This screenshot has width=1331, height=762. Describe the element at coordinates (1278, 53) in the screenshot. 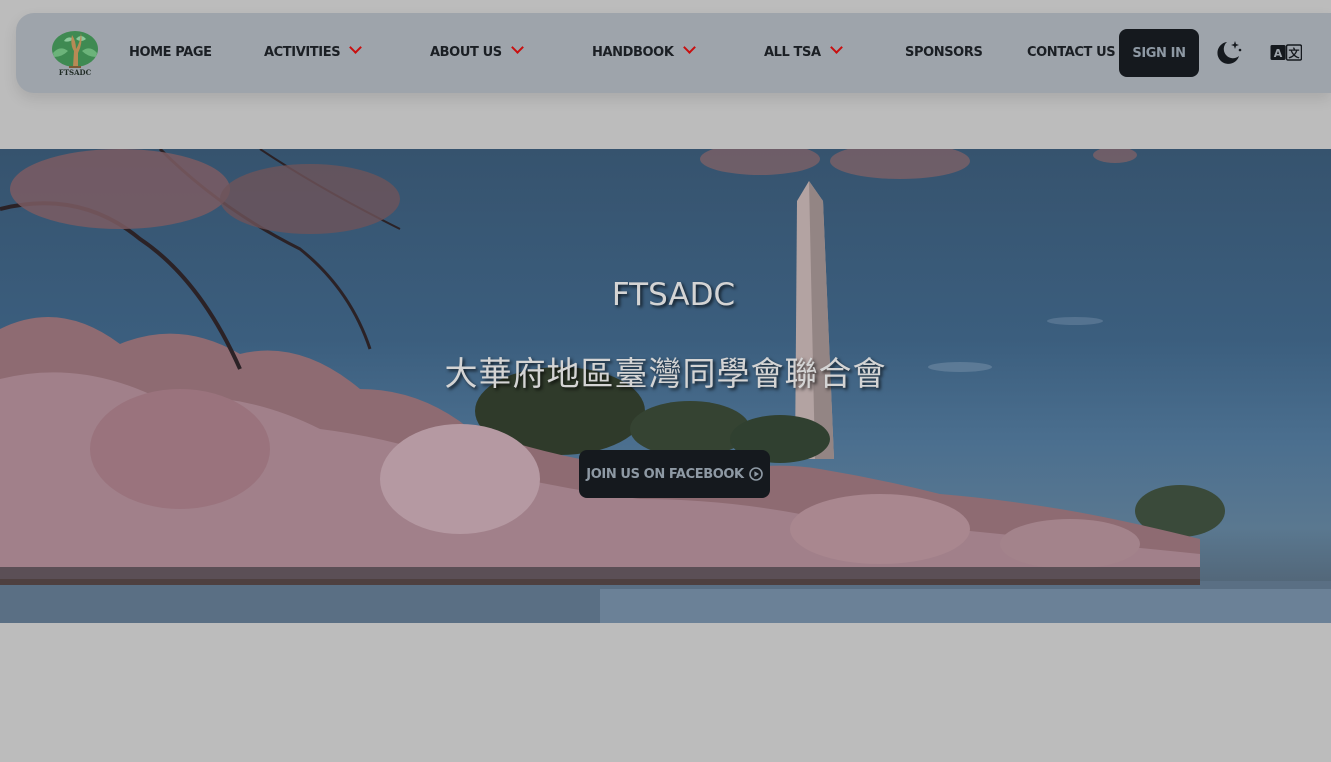

I see `svg-text: A` at that location.